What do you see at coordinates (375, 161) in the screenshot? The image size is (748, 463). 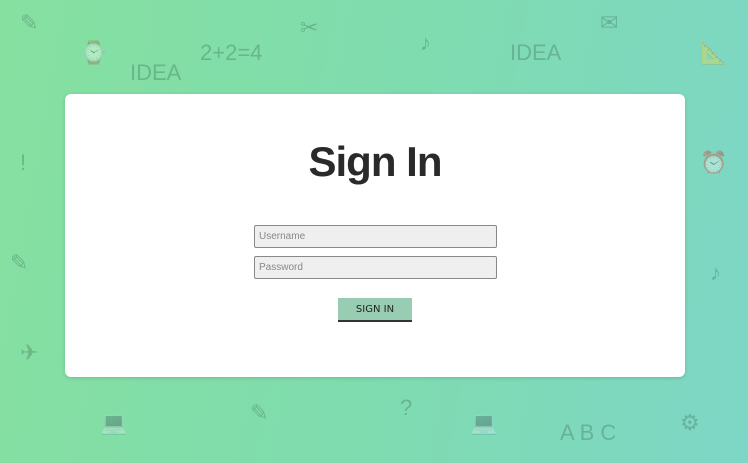 I see `page-title: Sign In` at bounding box center [375, 161].